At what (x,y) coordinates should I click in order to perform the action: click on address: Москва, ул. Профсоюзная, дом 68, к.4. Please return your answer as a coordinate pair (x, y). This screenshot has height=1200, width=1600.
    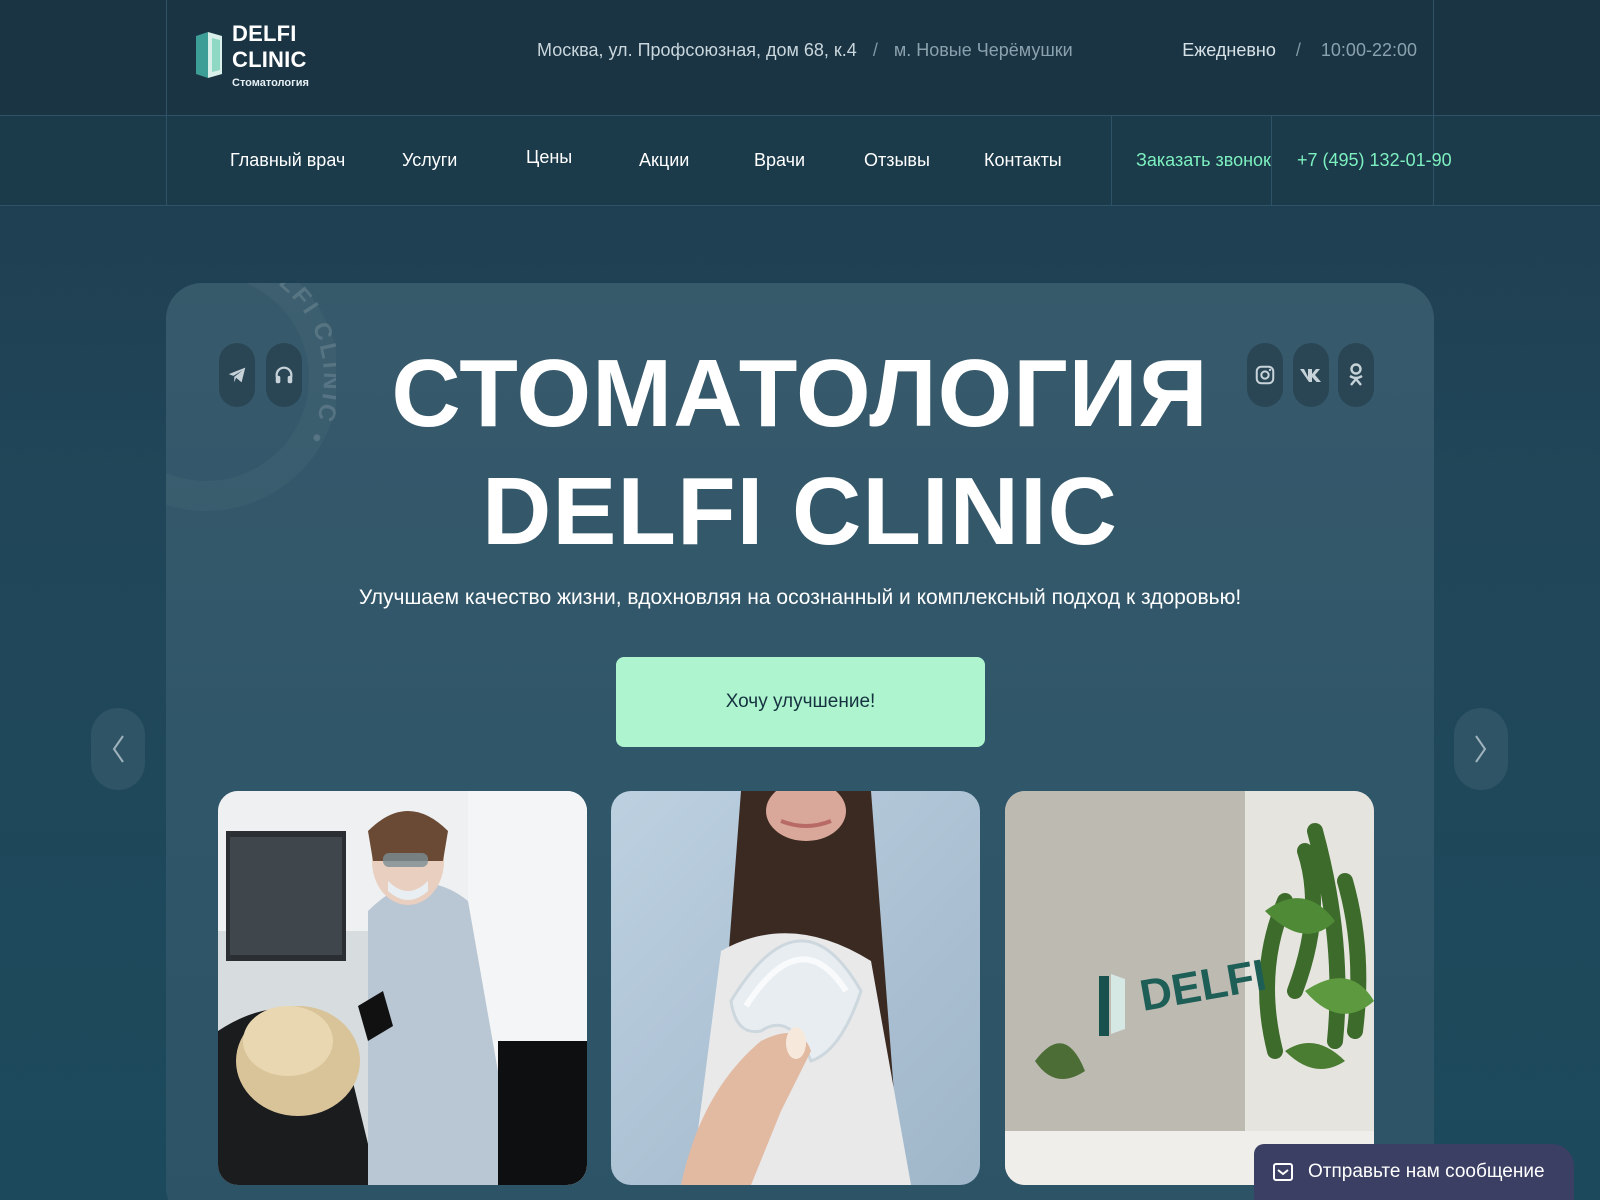
    Looking at the image, I should click on (697, 50).